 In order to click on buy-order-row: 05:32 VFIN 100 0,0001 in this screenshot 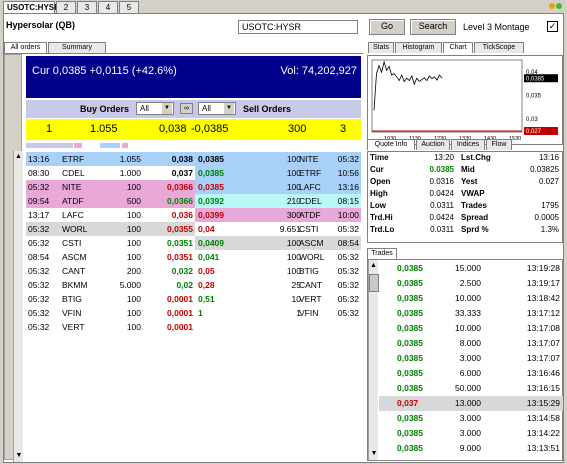, I will do `click(110, 313)`.